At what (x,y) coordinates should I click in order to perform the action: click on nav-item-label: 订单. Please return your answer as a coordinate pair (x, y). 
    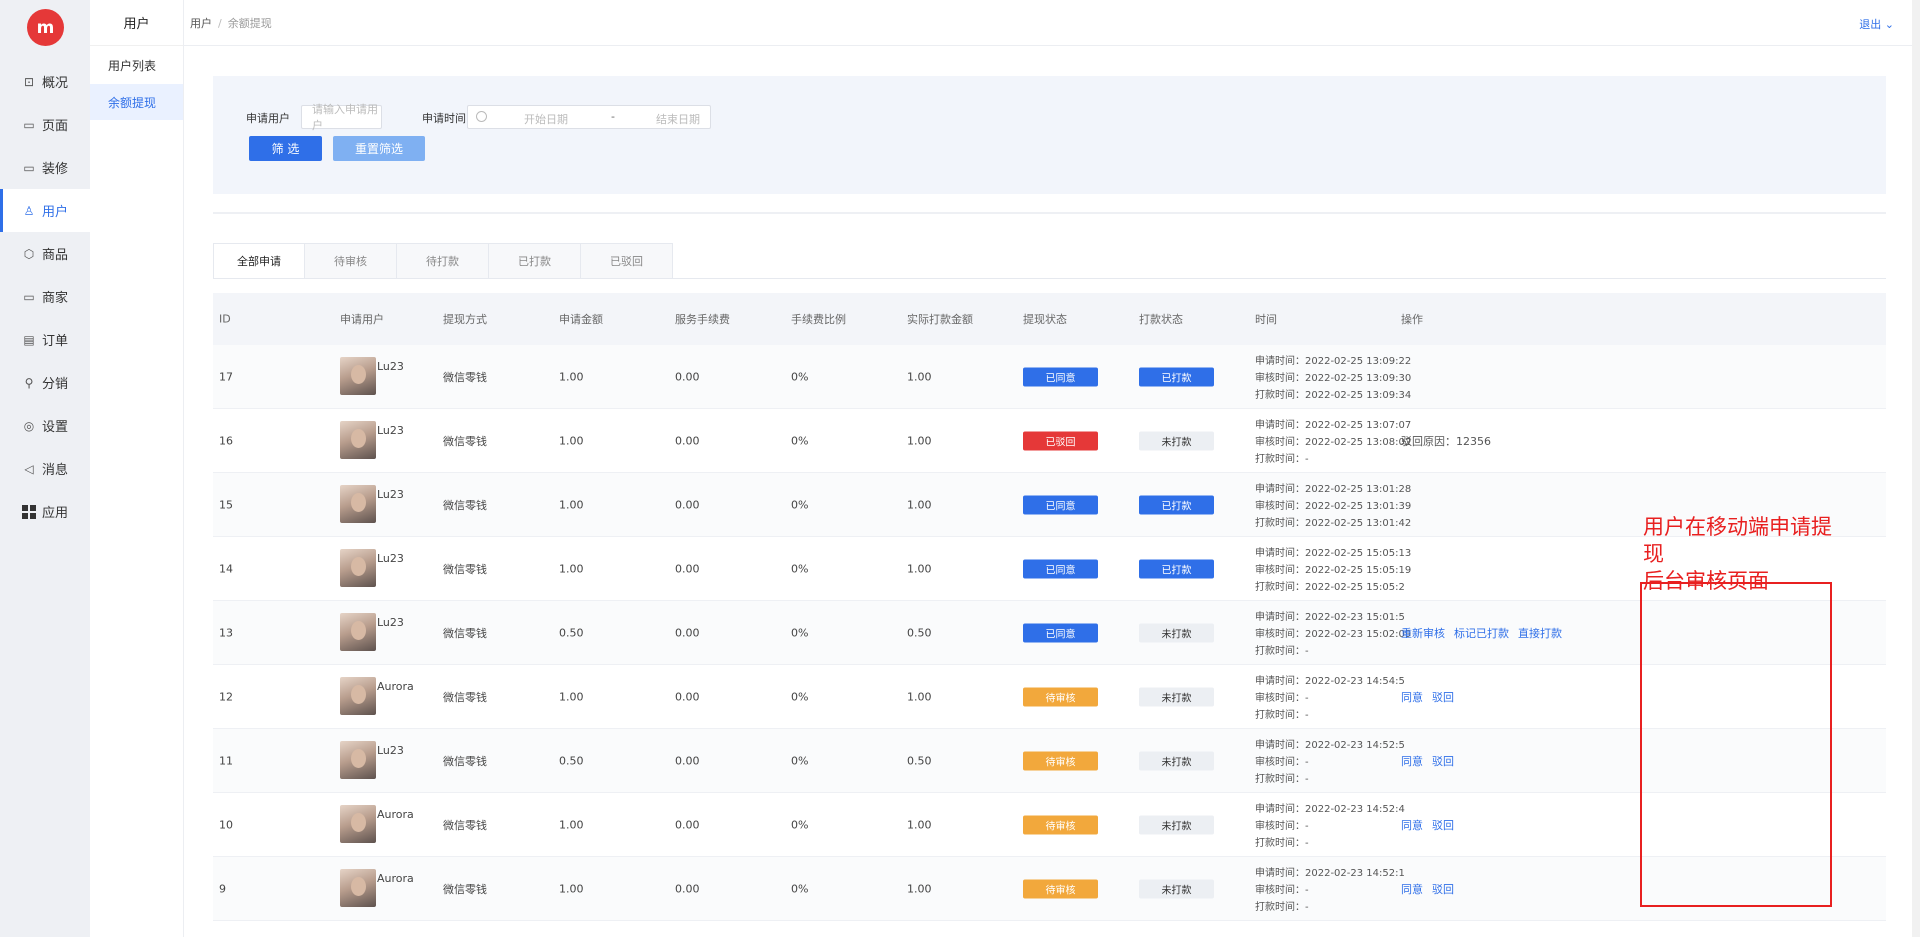
    Looking at the image, I should click on (55, 341).